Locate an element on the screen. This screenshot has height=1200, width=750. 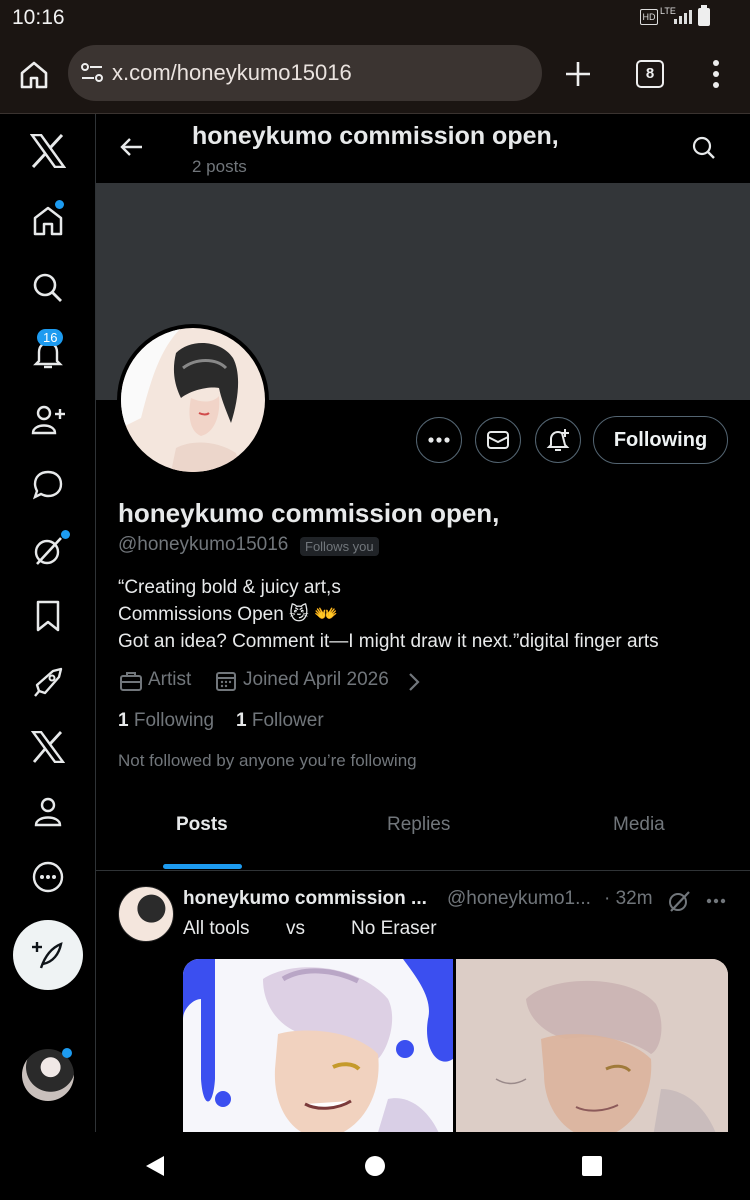
tab-posts: Posts is located at coordinates (202, 825).